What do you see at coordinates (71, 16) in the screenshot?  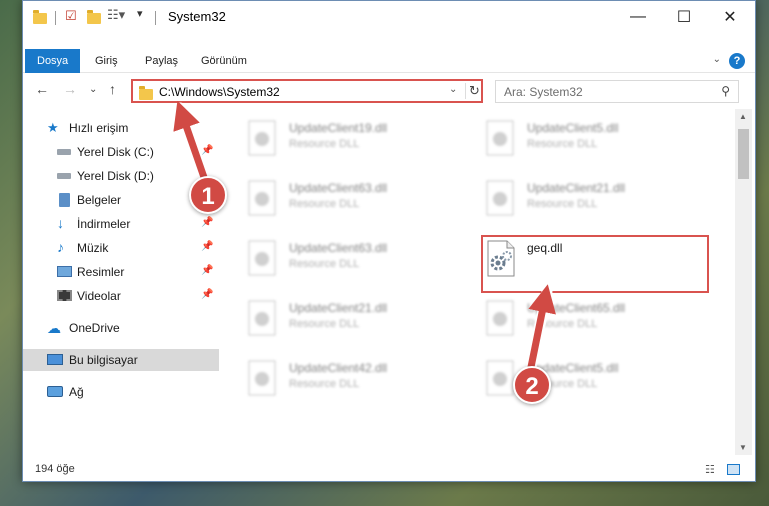 I see `properties-icon: ☑` at bounding box center [71, 16].